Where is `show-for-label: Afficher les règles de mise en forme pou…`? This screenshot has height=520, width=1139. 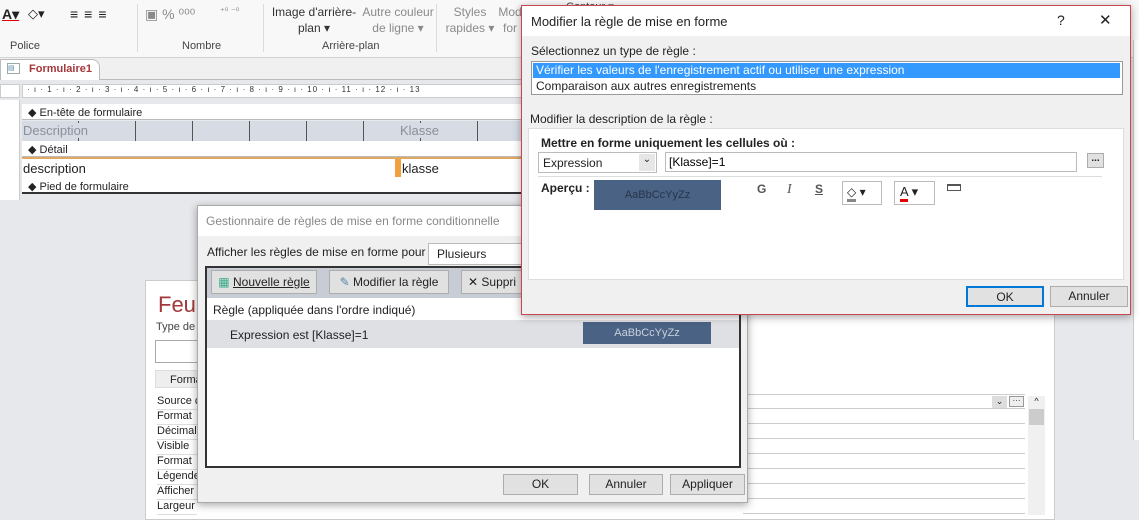
show-for-label: Afficher les règles de mise en forme pou… is located at coordinates (320, 252).